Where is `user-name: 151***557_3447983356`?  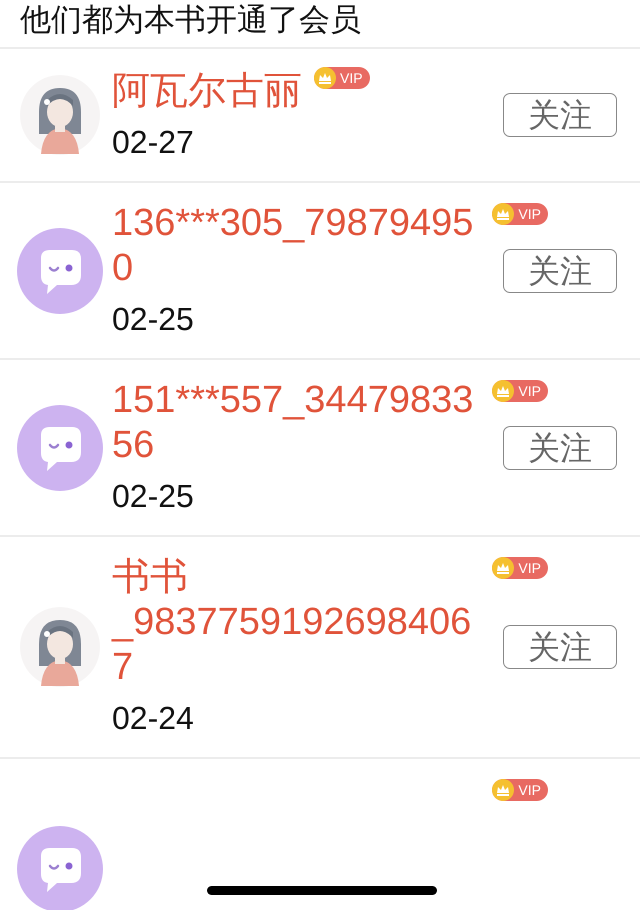
user-name: 151***557_3447983356 is located at coordinates (293, 422).